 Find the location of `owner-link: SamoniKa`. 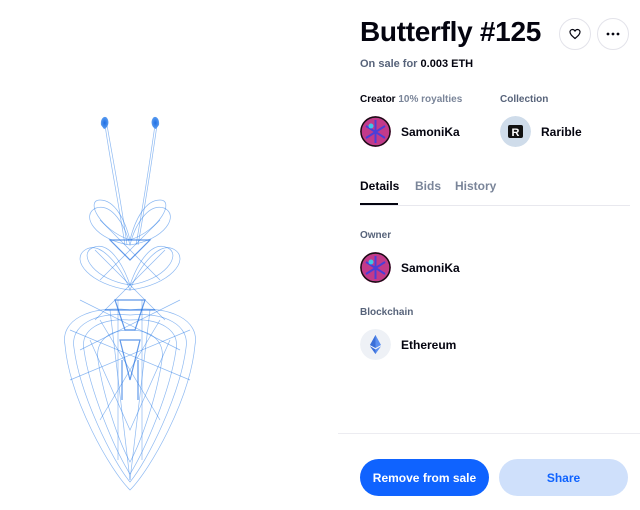

owner-link: SamoniKa is located at coordinates (410, 267).